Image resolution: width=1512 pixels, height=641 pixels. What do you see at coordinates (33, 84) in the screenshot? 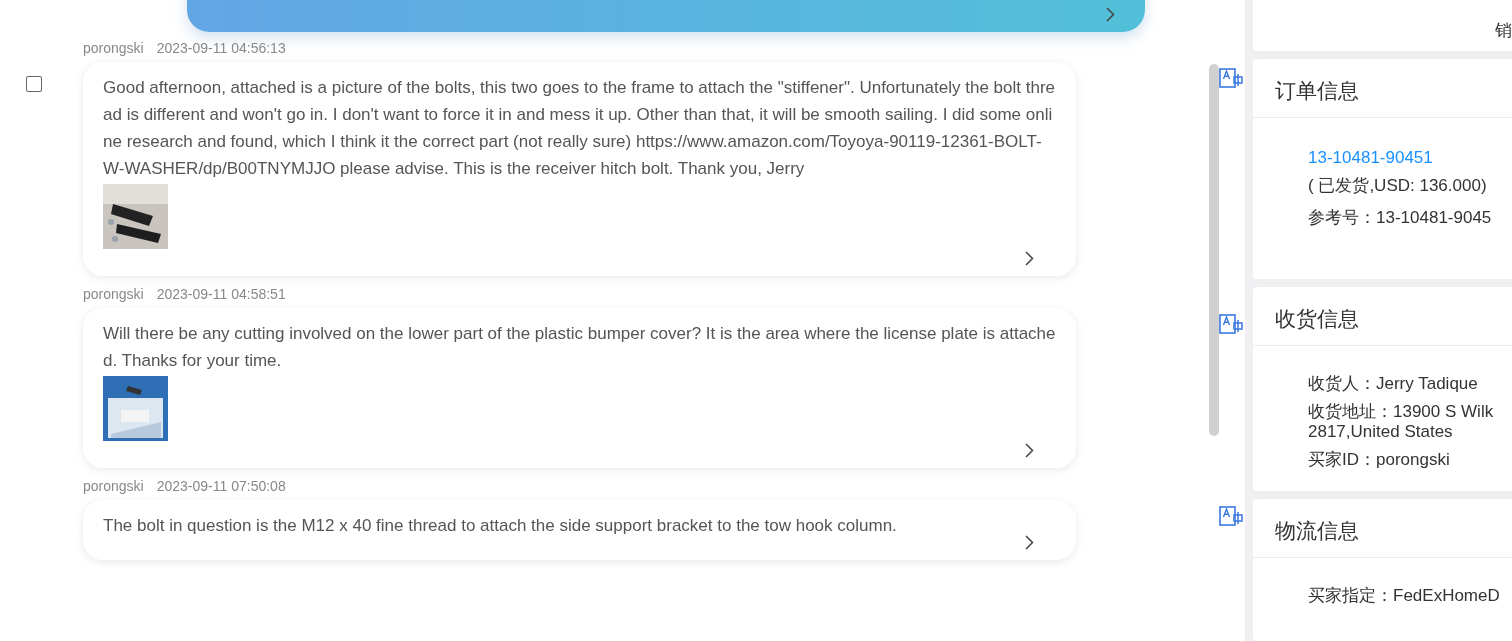
I see `checkbox` at bounding box center [33, 84].